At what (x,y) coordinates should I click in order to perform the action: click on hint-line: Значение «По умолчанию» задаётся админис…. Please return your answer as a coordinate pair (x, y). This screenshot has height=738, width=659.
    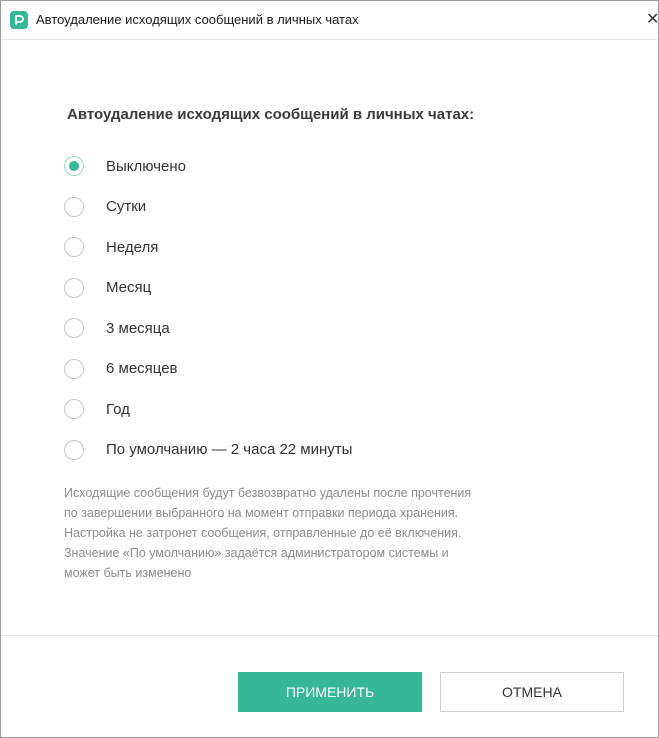
    Looking at the image, I should click on (256, 553).